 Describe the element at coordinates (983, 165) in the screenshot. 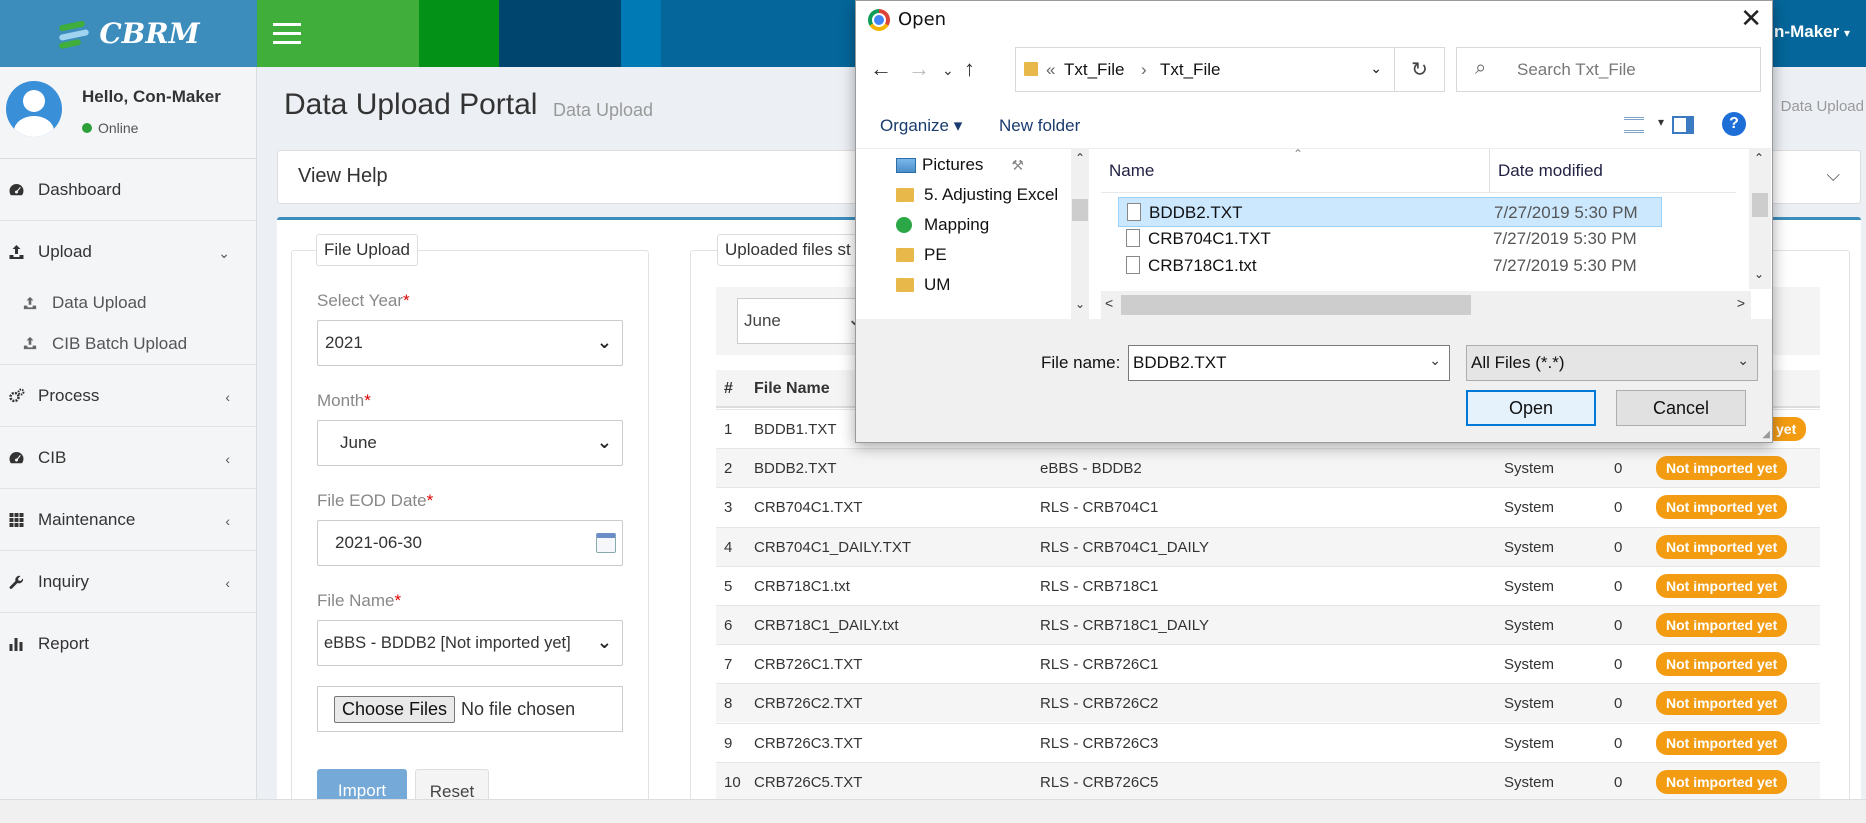

I see `tree-item-pictures: Pictures ⚒` at that location.